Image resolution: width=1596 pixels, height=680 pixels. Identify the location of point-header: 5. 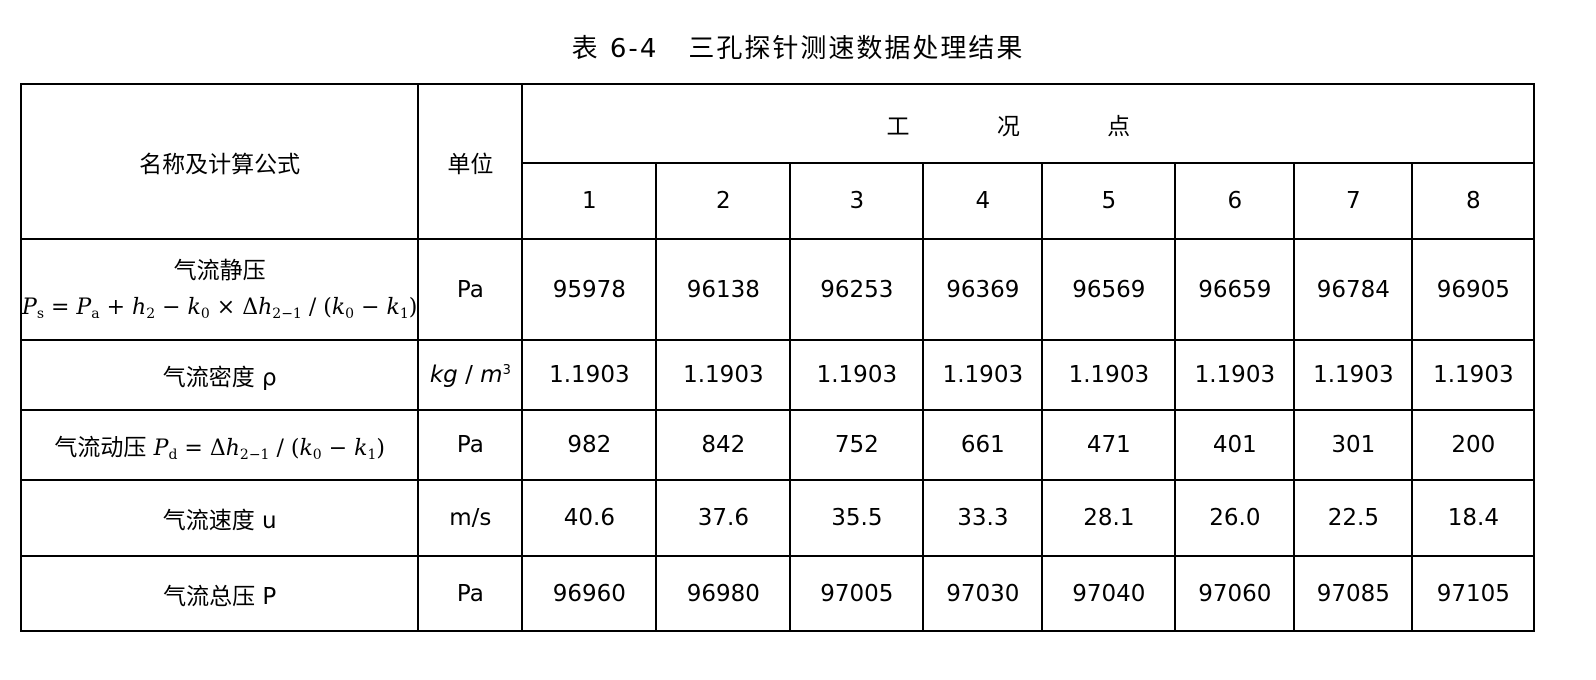
(1109, 201).